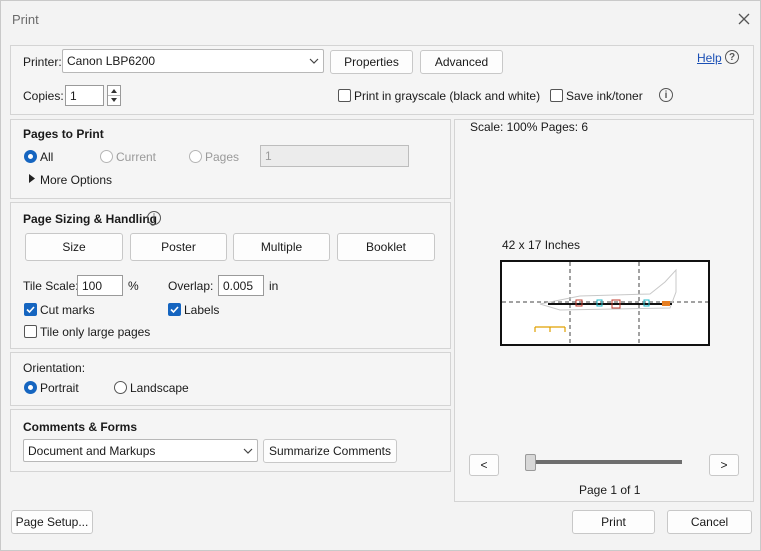 This screenshot has height=551, width=761. What do you see at coordinates (330, 451) in the screenshot?
I see `summarize-comments-button: Summarize Comments` at bounding box center [330, 451].